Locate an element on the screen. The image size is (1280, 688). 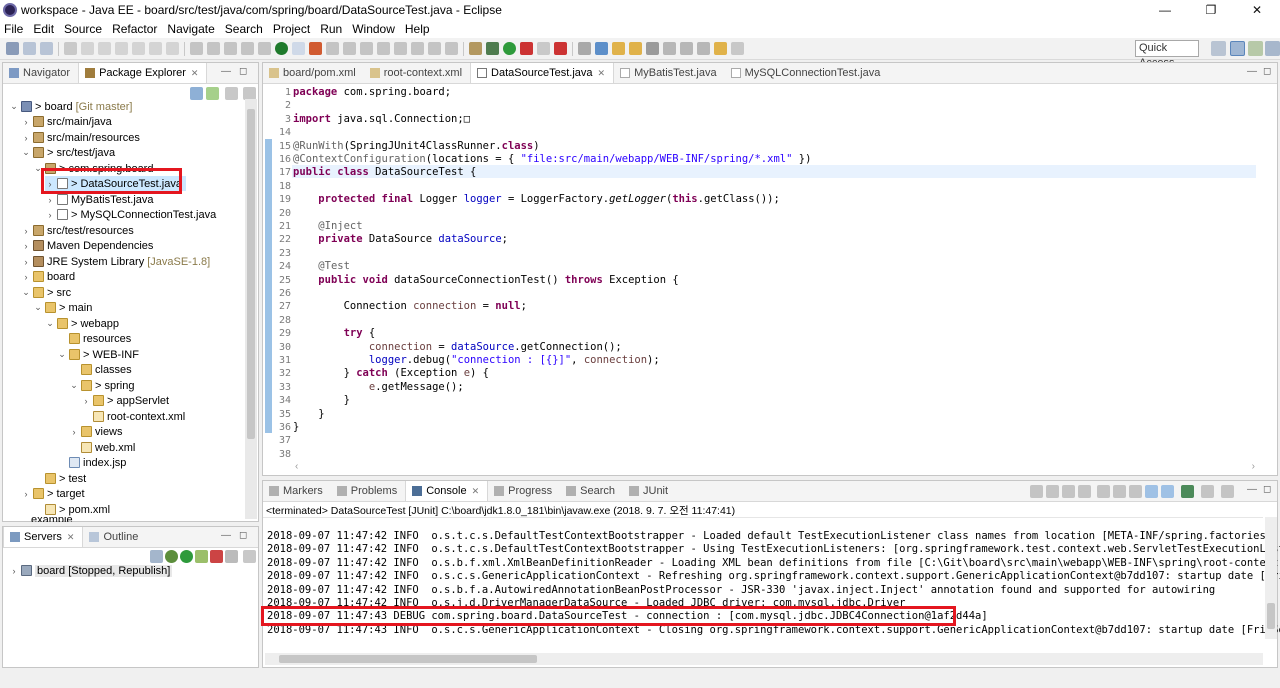
menu-source: Source is located at coordinates (83, 29).